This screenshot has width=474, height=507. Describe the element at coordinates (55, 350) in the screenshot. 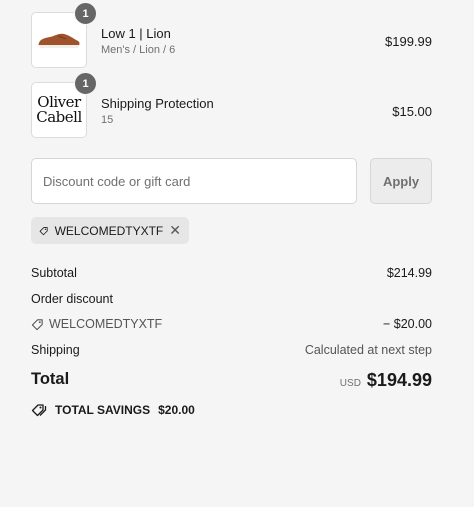

I see `shipping-label: Shipping` at that location.